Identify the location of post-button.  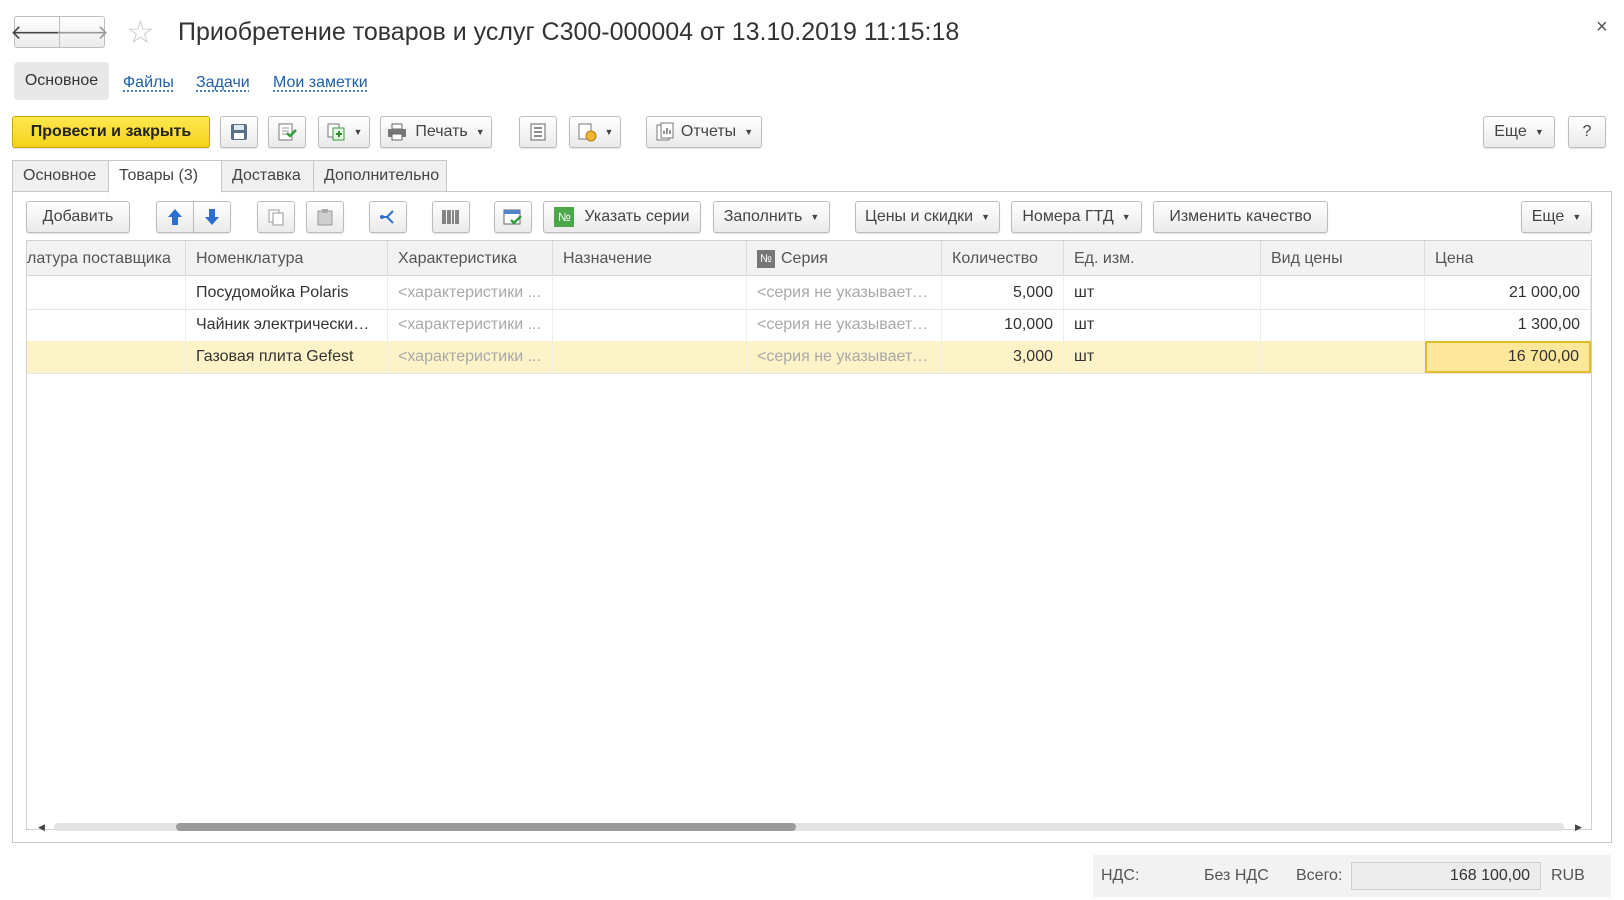
(287, 132).